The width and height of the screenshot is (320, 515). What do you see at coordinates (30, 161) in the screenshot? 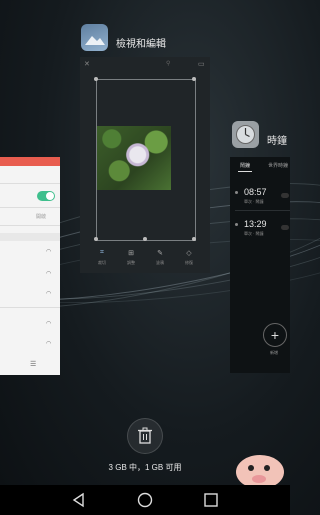
I see `settings-header-bar` at bounding box center [30, 161].